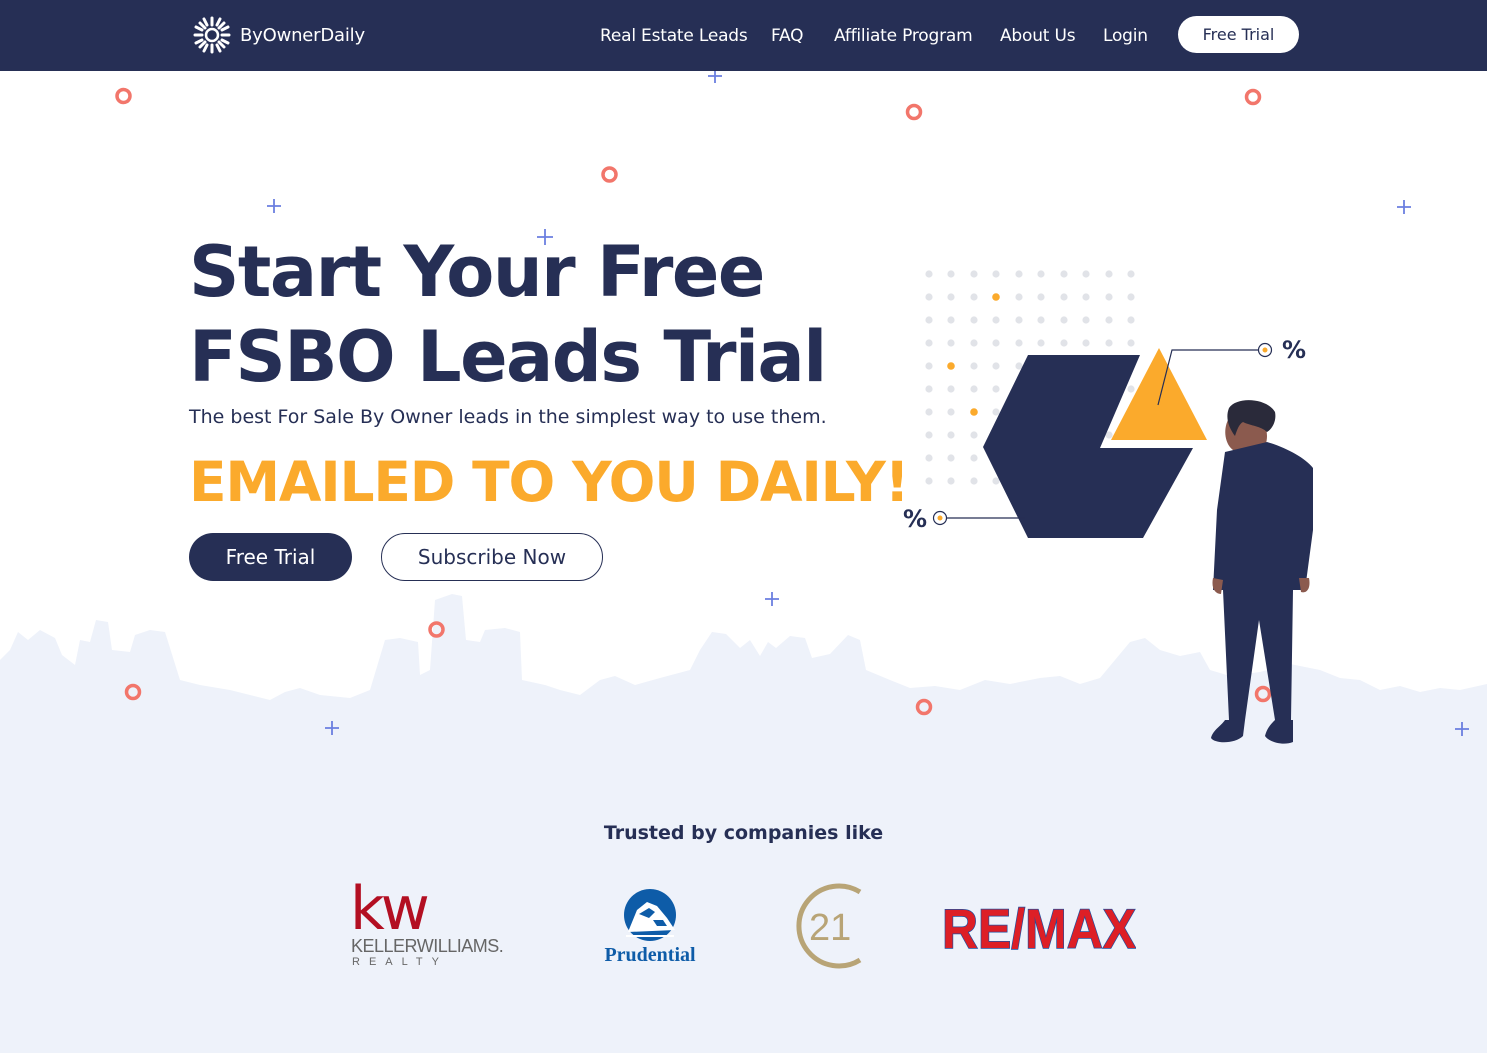 The image size is (1487, 1053). Describe the element at coordinates (650, 915) in the screenshot. I see `rock-icon` at that location.